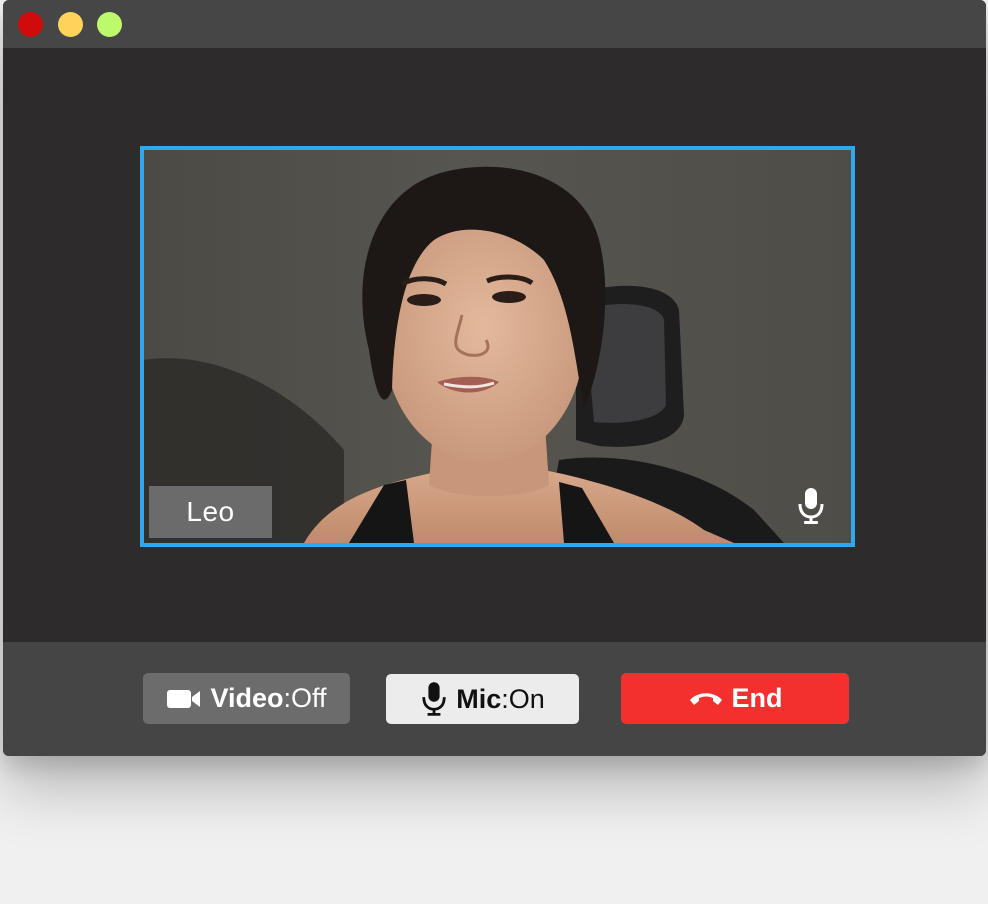 Image resolution: width=988 pixels, height=904 pixels. What do you see at coordinates (479, 698) in the screenshot?
I see `mic-label: Mic` at bounding box center [479, 698].